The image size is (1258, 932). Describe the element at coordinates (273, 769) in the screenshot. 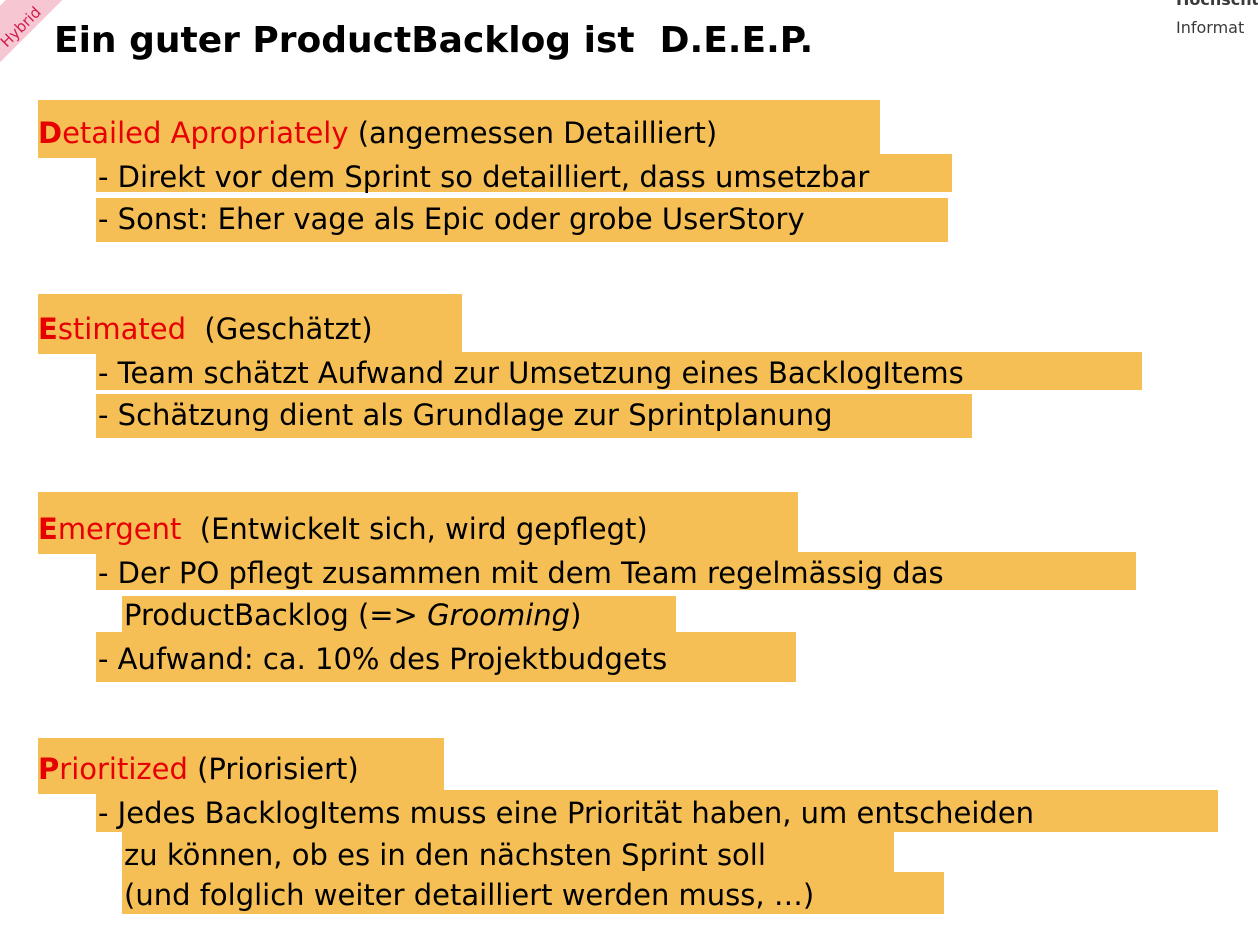

I see `heading-gloss: (Priorisiert)` at that location.